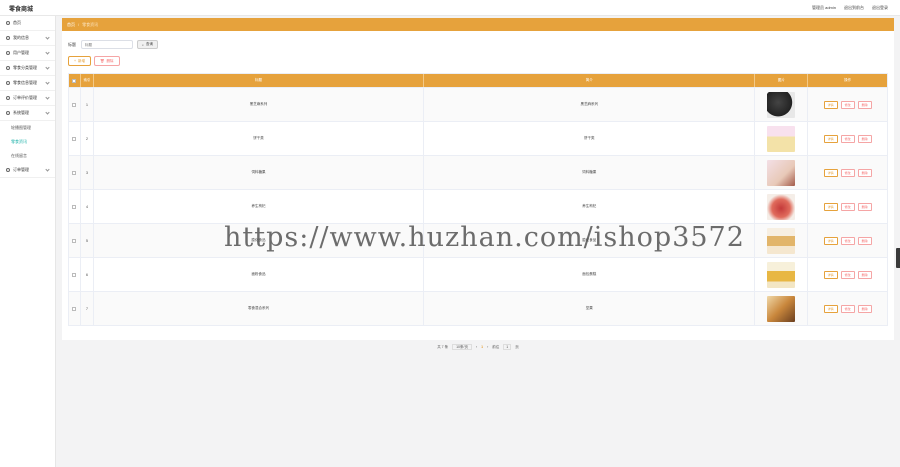 The width and height of the screenshot is (900, 467). I want to click on action-buttons: + 新增 🗑 删除, so click(94, 61).